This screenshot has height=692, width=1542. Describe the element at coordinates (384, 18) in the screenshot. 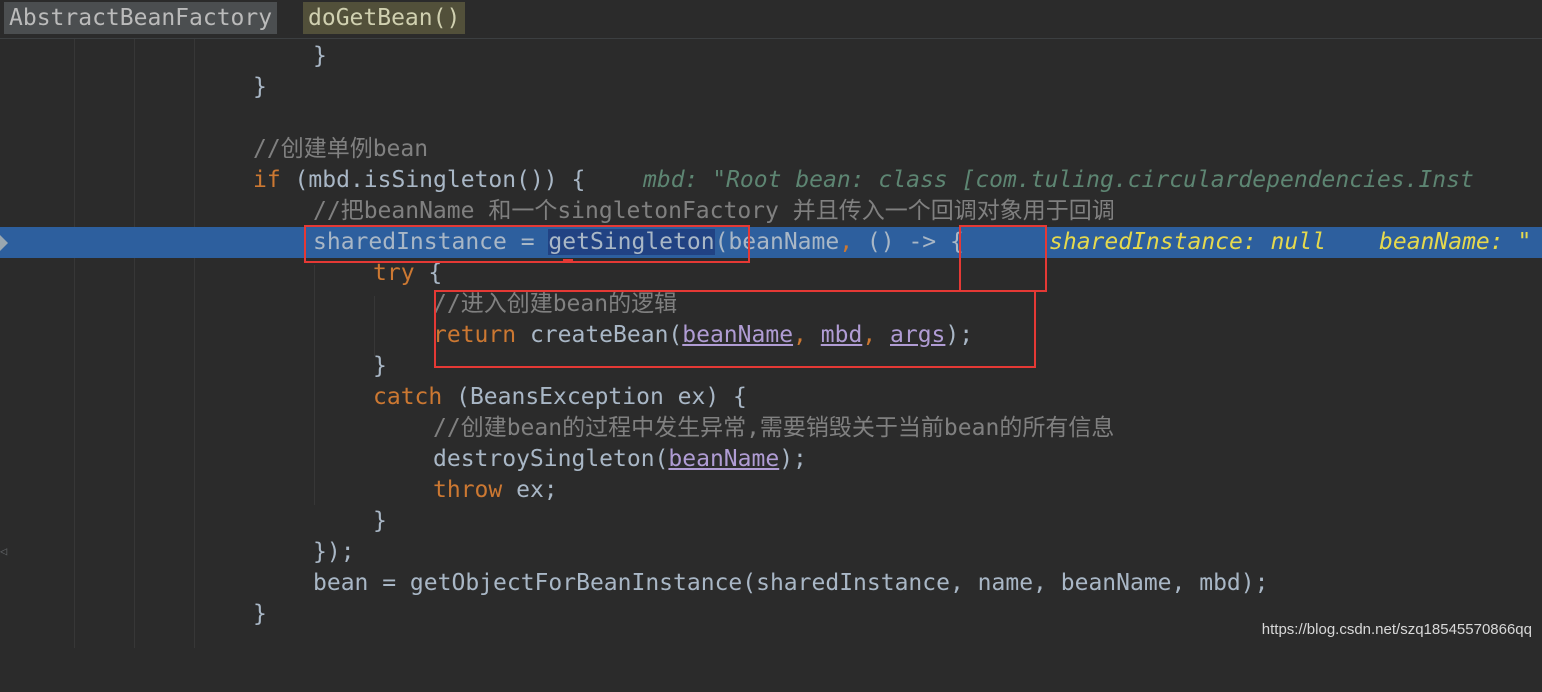

I see `breadcrumb-method: doGetBean()` at that location.